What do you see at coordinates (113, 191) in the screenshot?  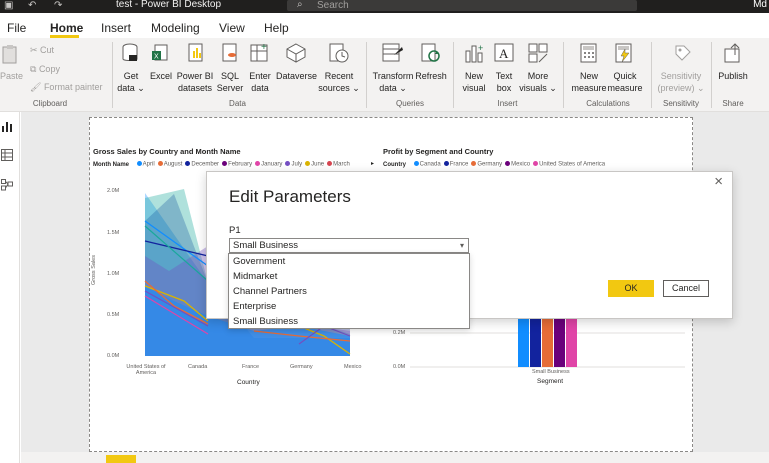 I see `y-tick: 2.0M` at bounding box center [113, 191].